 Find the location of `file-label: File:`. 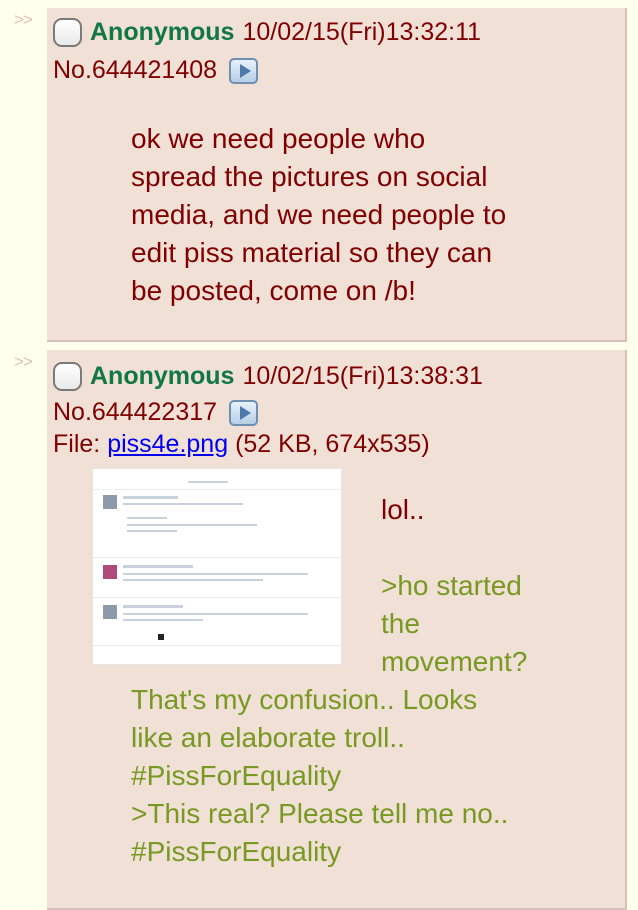

file-label: File: is located at coordinates (80, 444).